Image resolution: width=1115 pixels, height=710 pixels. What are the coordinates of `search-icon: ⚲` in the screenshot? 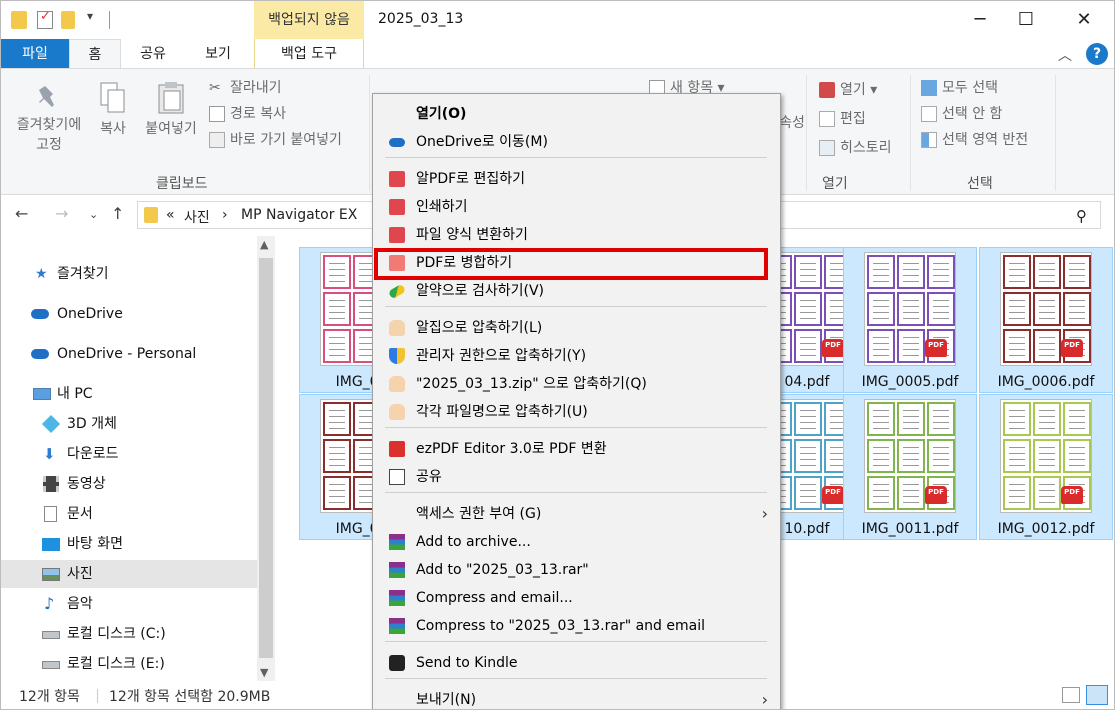 It's located at (1081, 216).